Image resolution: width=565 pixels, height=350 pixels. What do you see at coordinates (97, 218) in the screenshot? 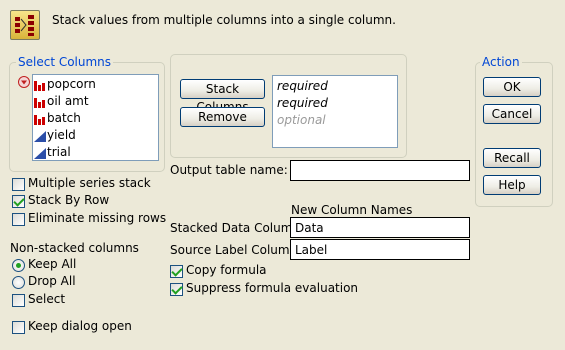
I see `eliminate-missing-label: Eliminate missing rows` at bounding box center [97, 218].